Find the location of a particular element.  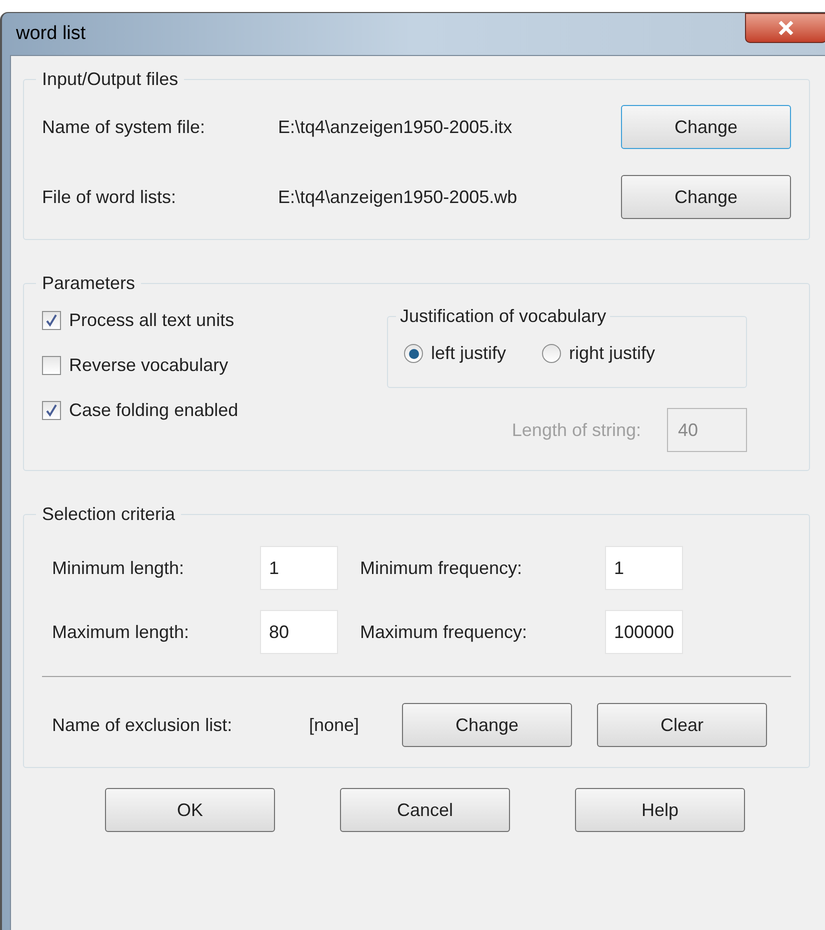

dialog-button: Clear is located at coordinates (682, 725).